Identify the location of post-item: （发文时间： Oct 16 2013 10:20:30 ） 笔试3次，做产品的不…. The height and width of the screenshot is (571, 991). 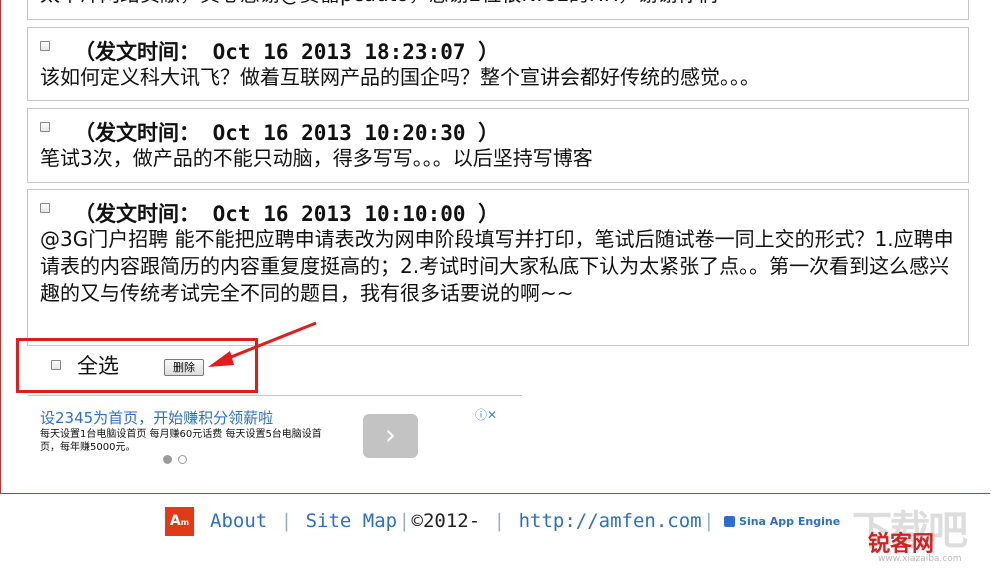
(498, 145).